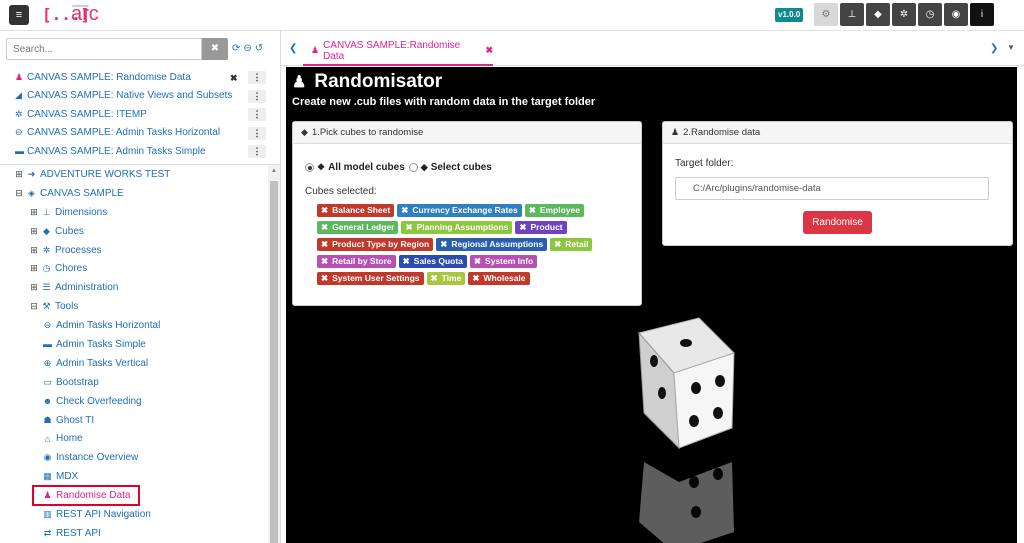 The height and width of the screenshot is (543, 1024). What do you see at coordinates (134, 306) in the screenshot?
I see `tree-item-tools: ⊟ ⚒ Tools` at bounding box center [134, 306].